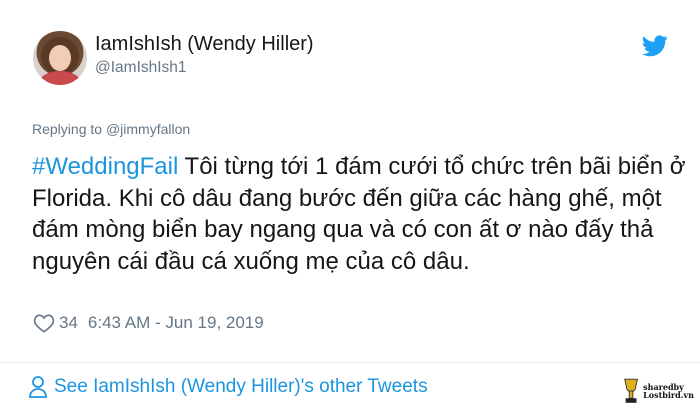  Describe the element at coordinates (68, 323) in the screenshot. I see `like-count: 34` at that location.